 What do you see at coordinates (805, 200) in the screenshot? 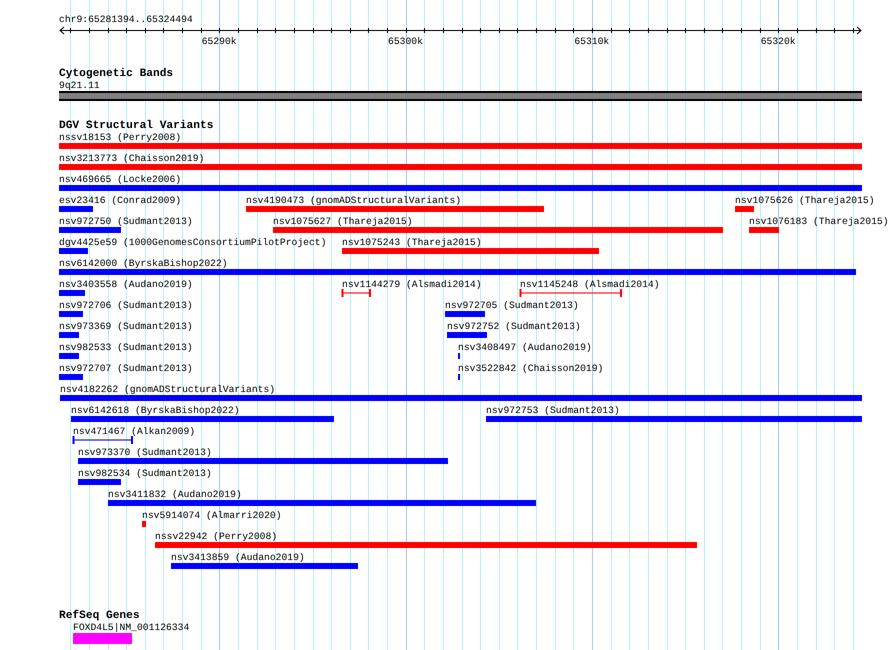
I see `feature-label: nsv1075626 (Thareja2015)` at bounding box center [805, 200].